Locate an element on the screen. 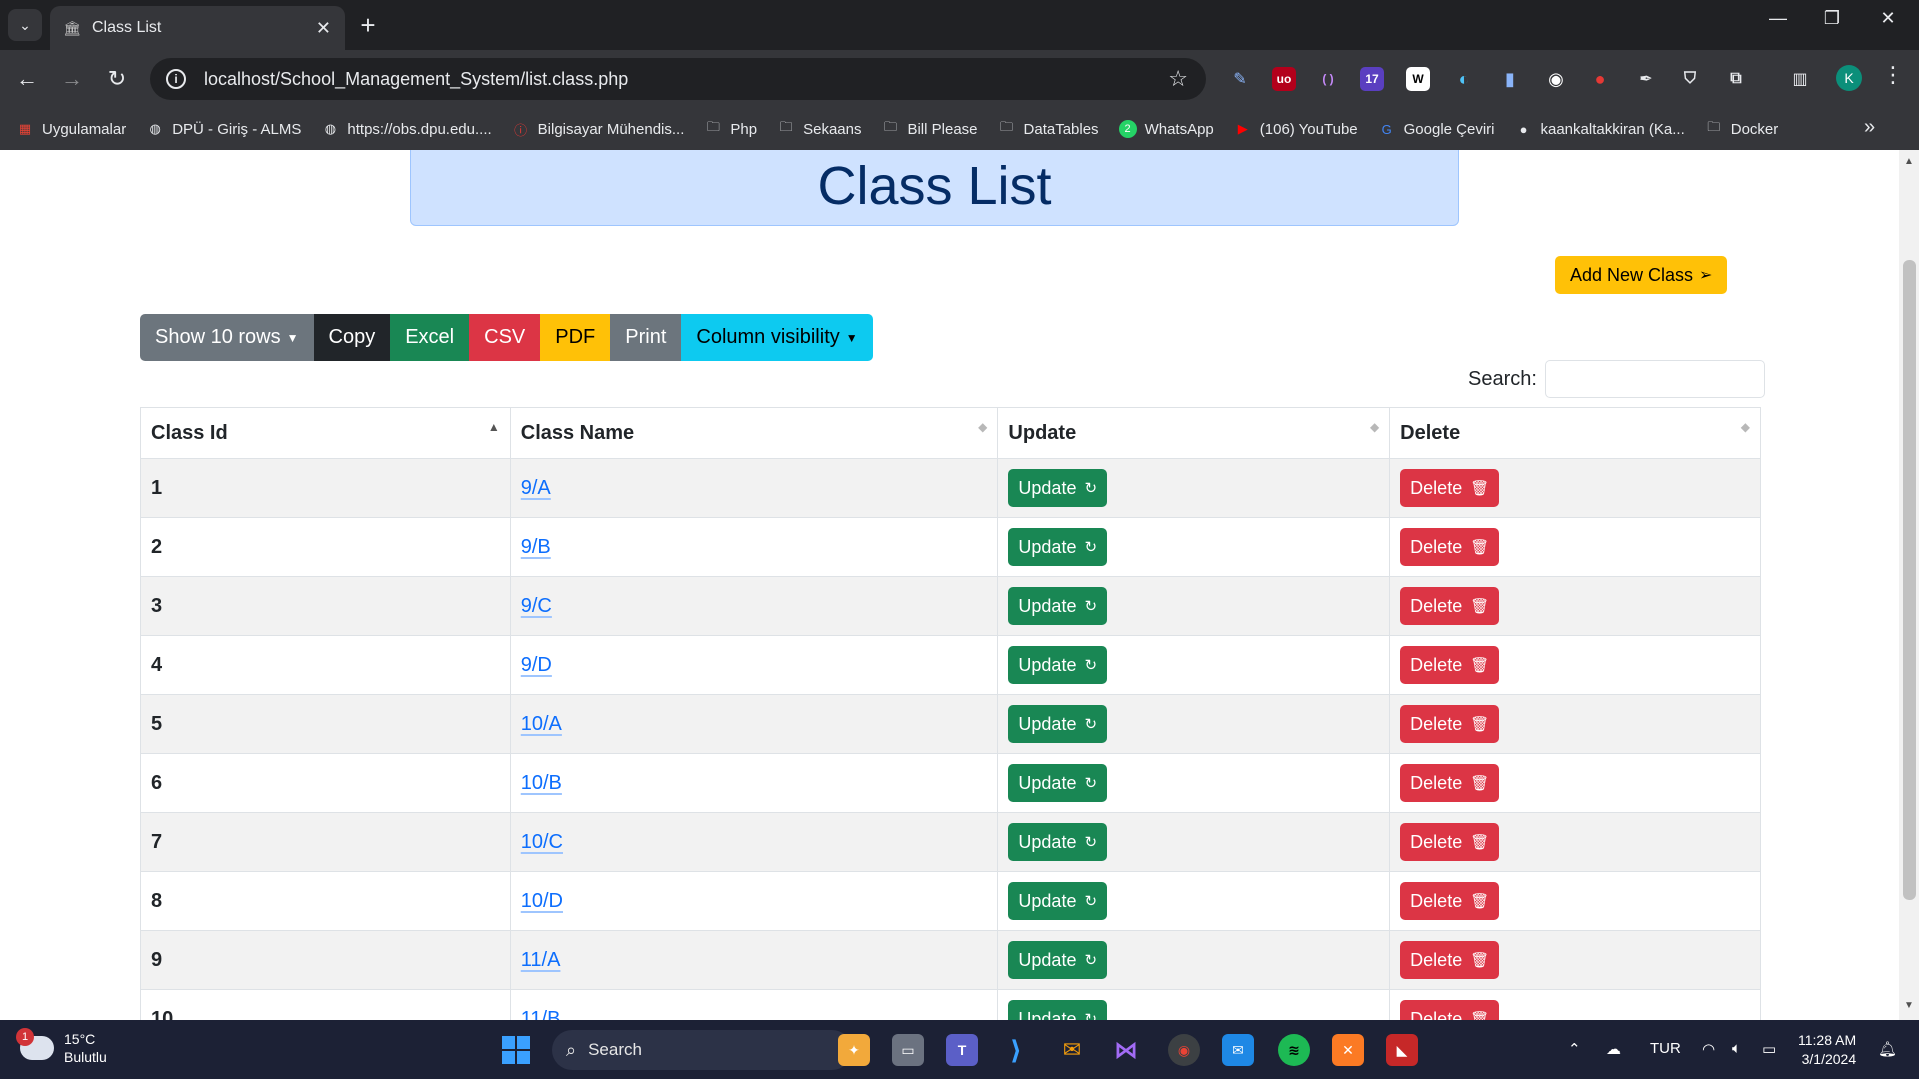 The image size is (1919, 1079). wappalyzer-extension-icon: W is located at coordinates (1418, 79).